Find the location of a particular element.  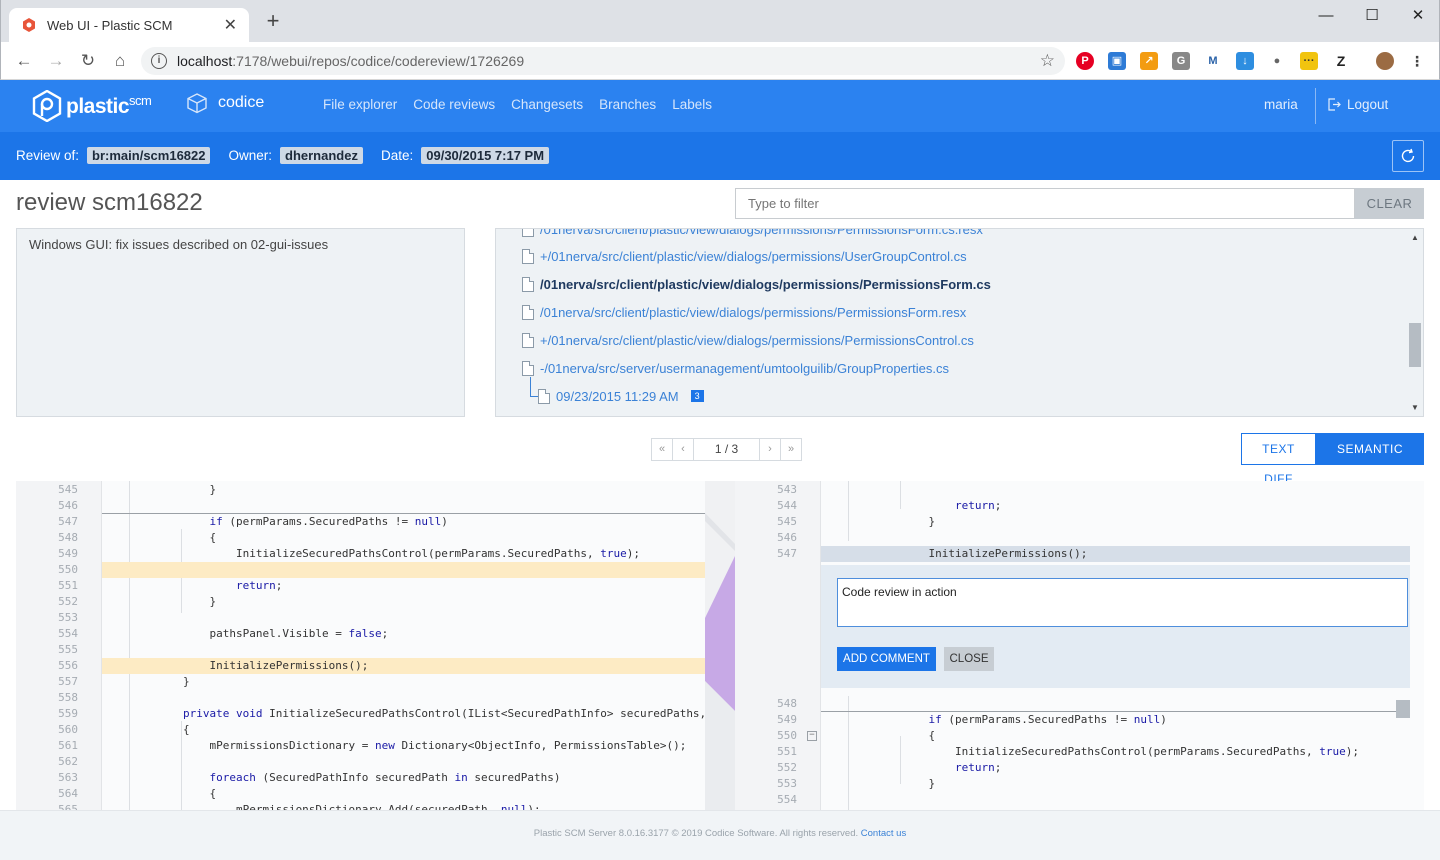

semantic-diff-button: SEMANTIC DIFF is located at coordinates (1370, 459).